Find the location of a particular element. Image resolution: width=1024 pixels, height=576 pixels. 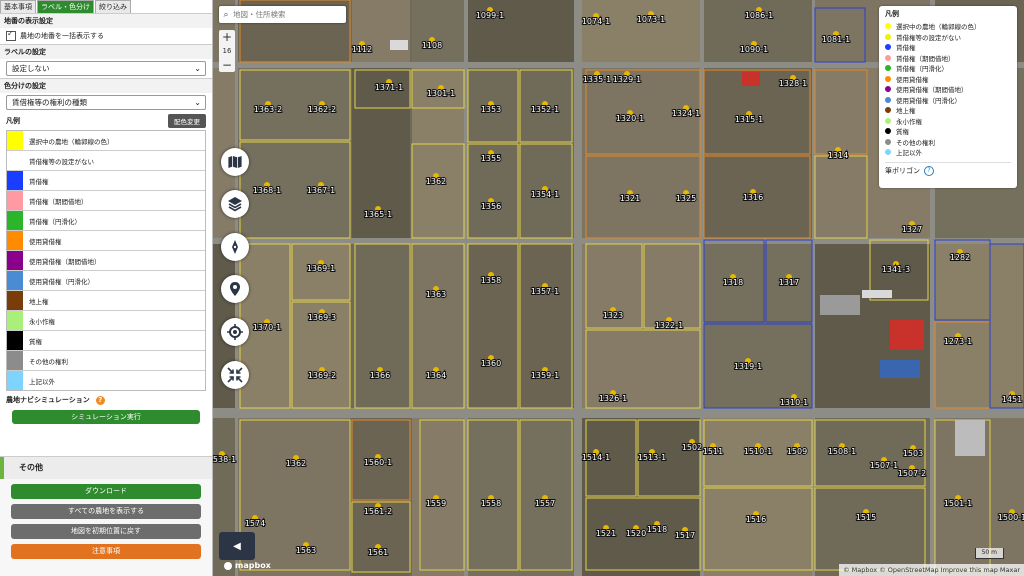

change-colors-button: 配色変更 is located at coordinates (187, 121).